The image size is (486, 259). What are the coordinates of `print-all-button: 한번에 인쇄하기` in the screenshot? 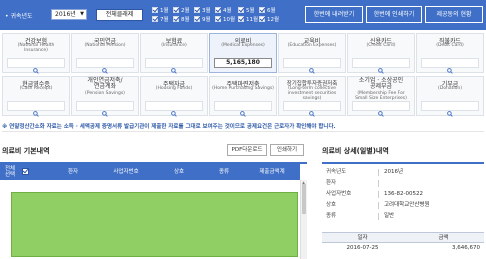 It's located at (394, 14).